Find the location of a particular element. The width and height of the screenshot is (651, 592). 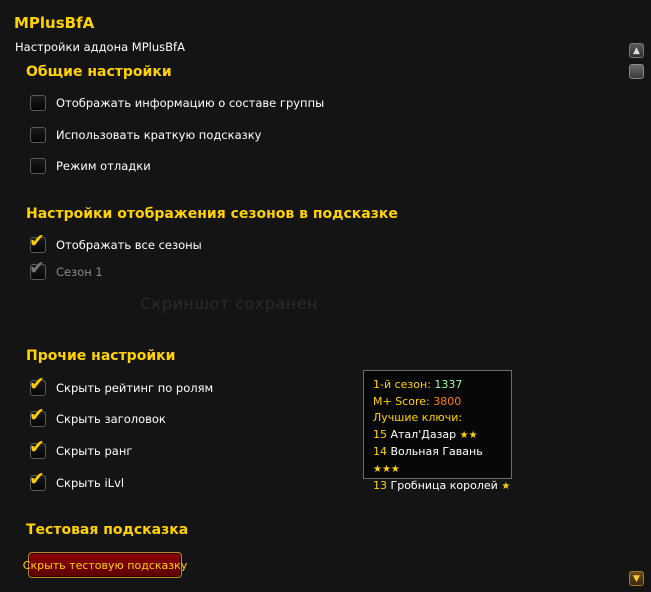

background-ghost-text: Скриншот сохранен is located at coordinates (229, 303).